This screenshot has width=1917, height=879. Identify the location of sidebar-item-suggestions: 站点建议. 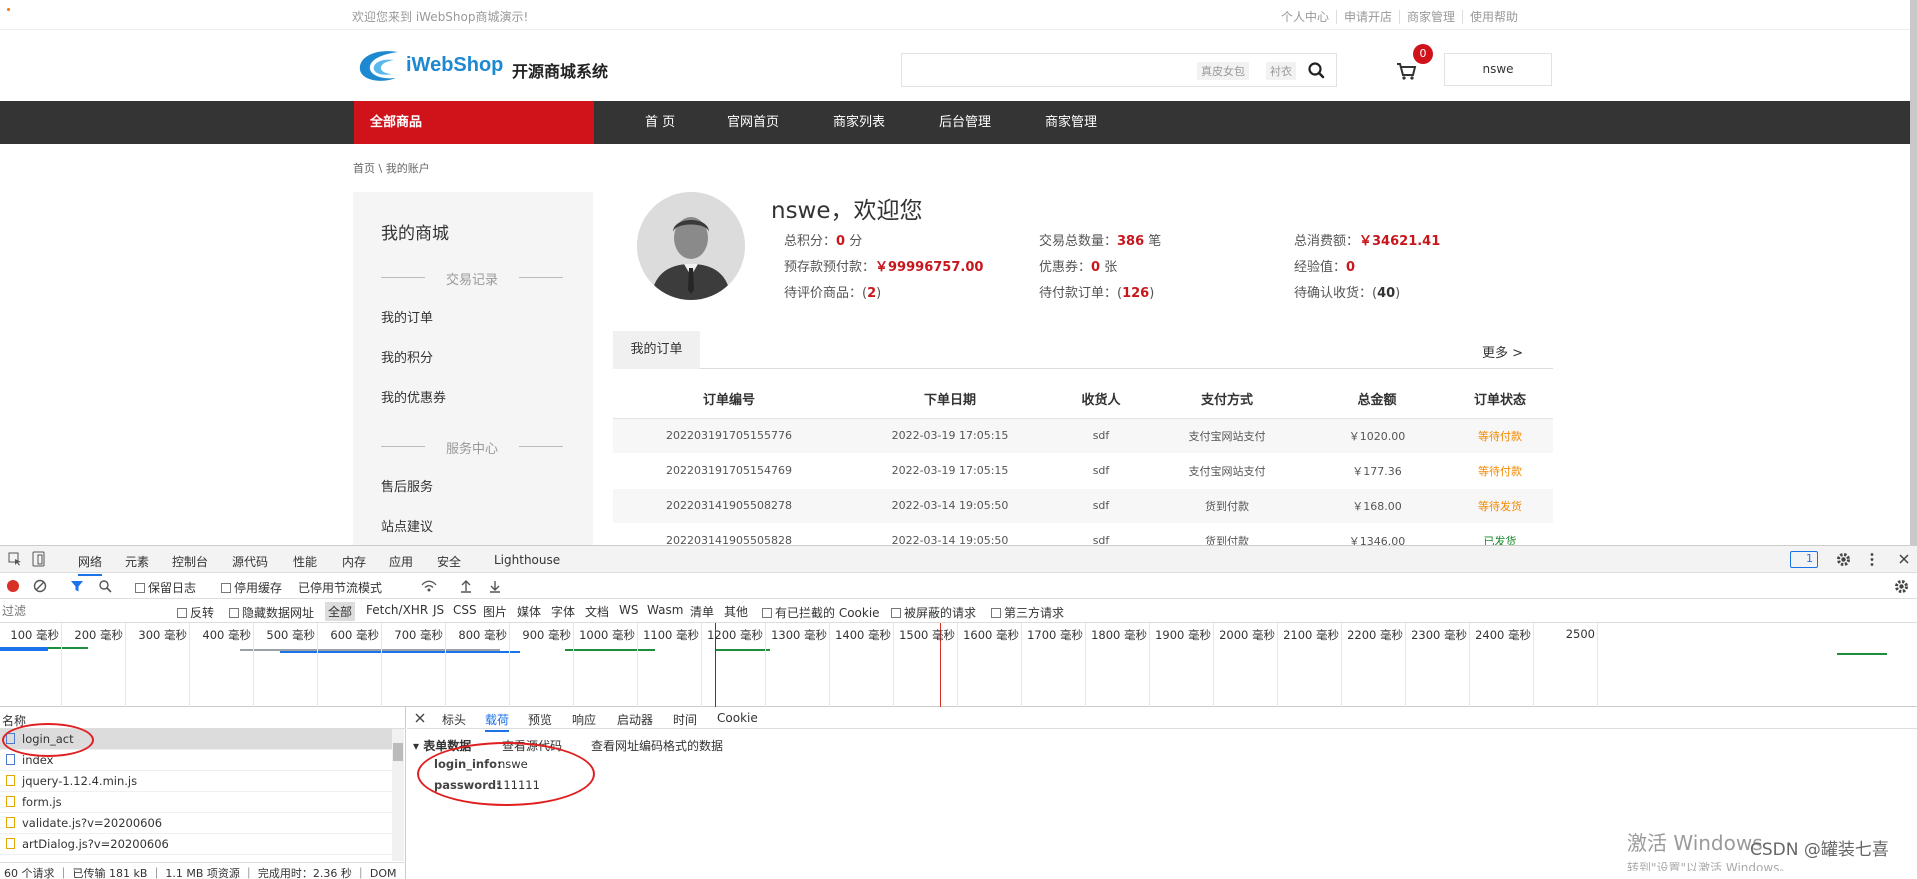
(407, 525).